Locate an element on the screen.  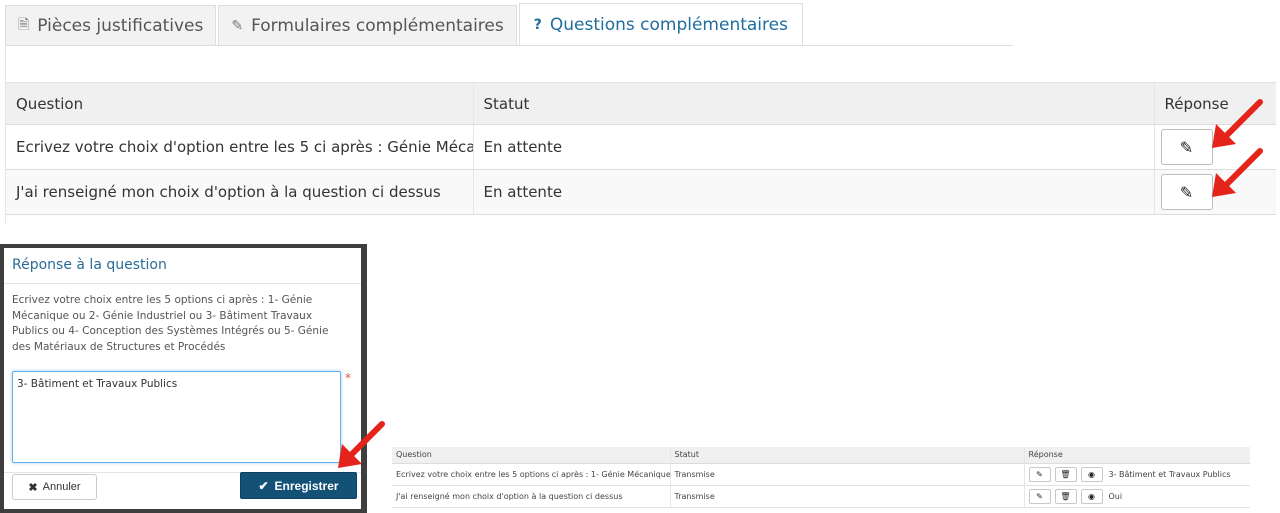
save-button: ✔ Enregistrer is located at coordinates (298, 485).